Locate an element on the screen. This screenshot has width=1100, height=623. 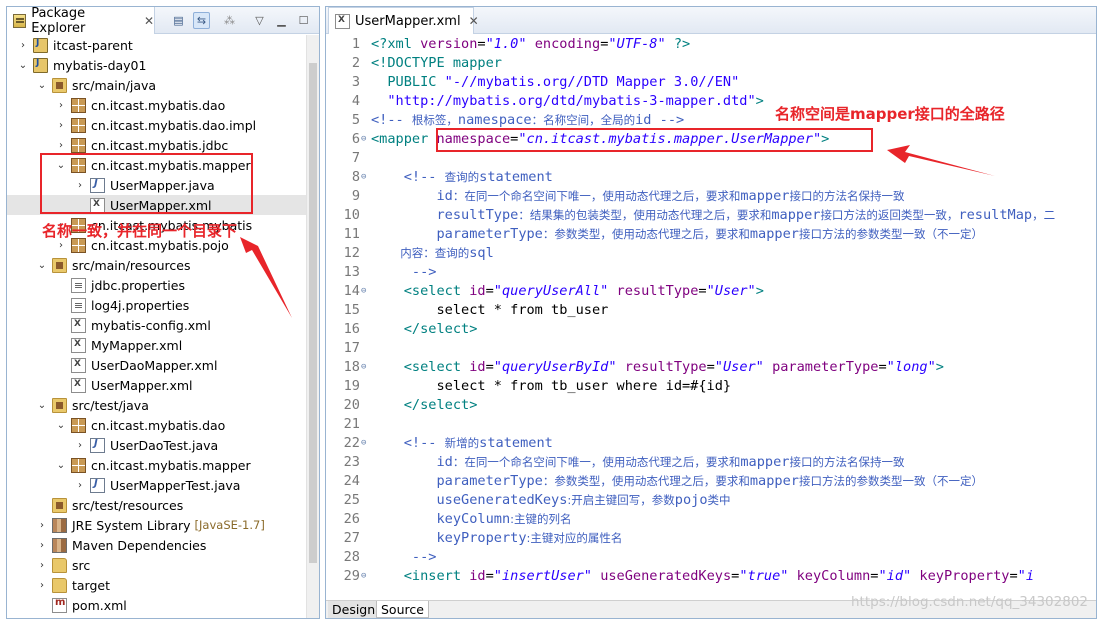
tree-item: UserMapper.xml is located at coordinates (156, 385).